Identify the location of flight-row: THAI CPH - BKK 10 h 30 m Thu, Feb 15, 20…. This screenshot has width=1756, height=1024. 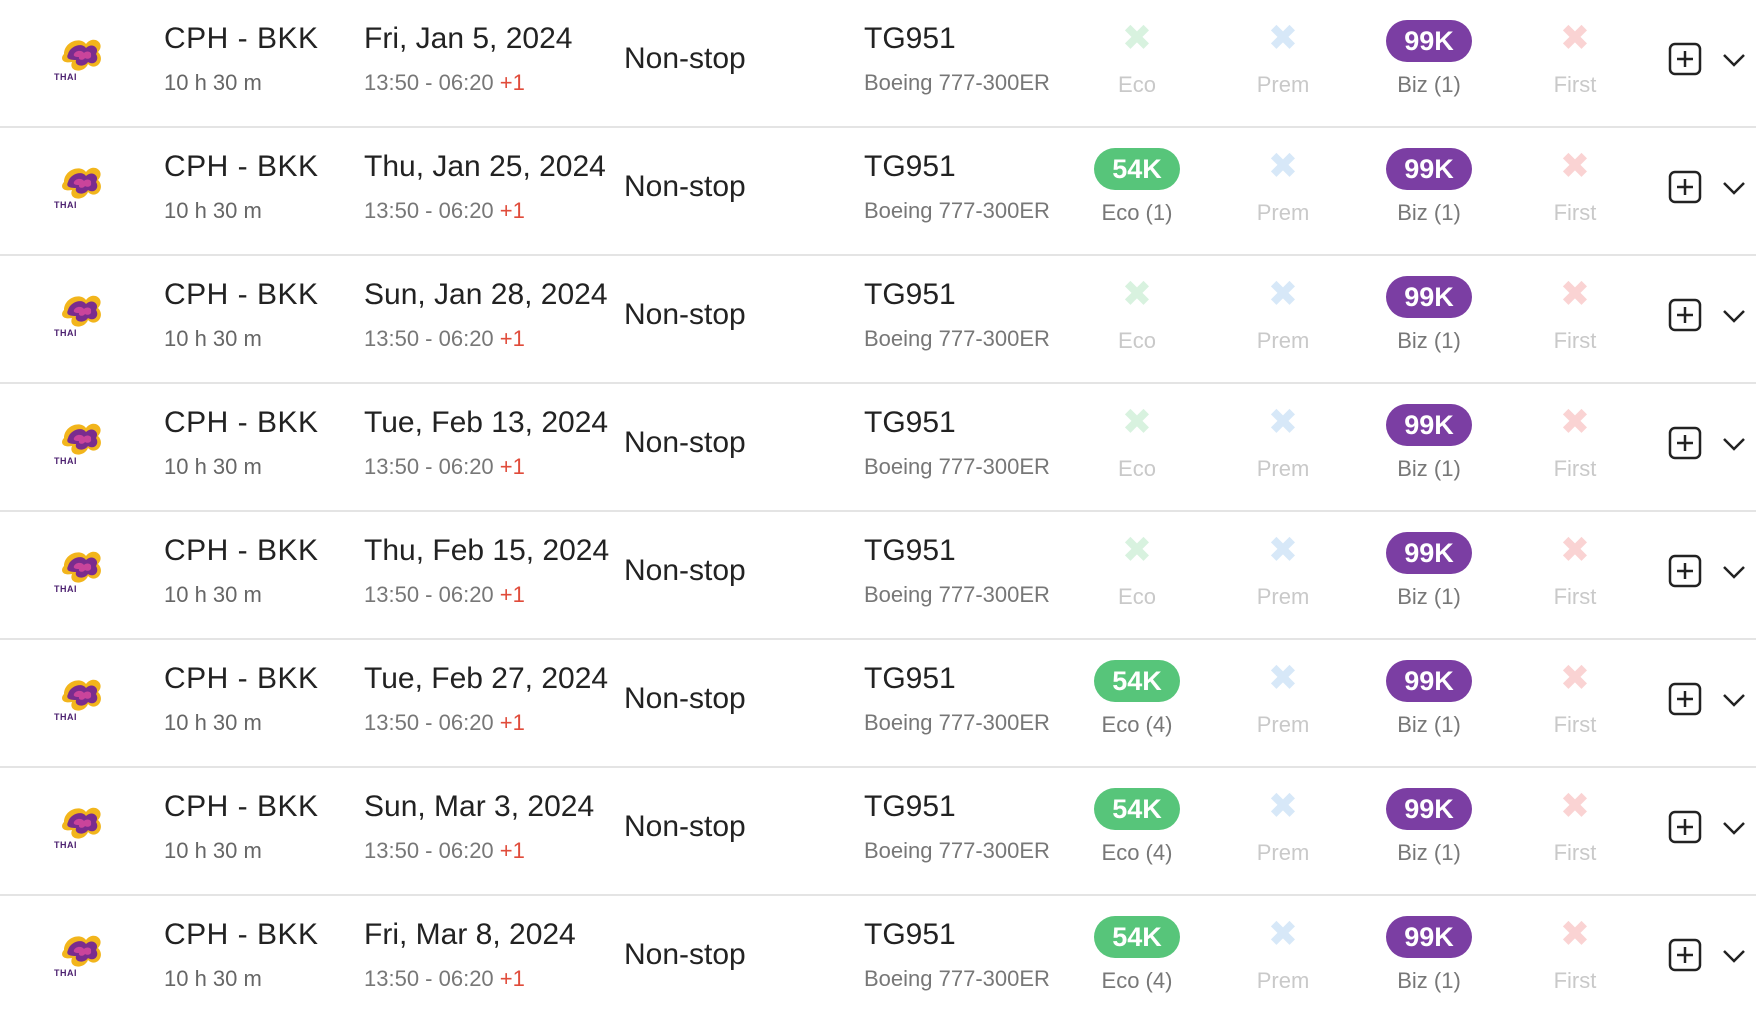
(878, 576).